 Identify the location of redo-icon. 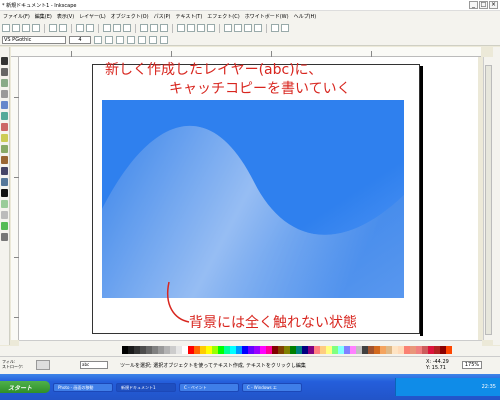
(90, 28).